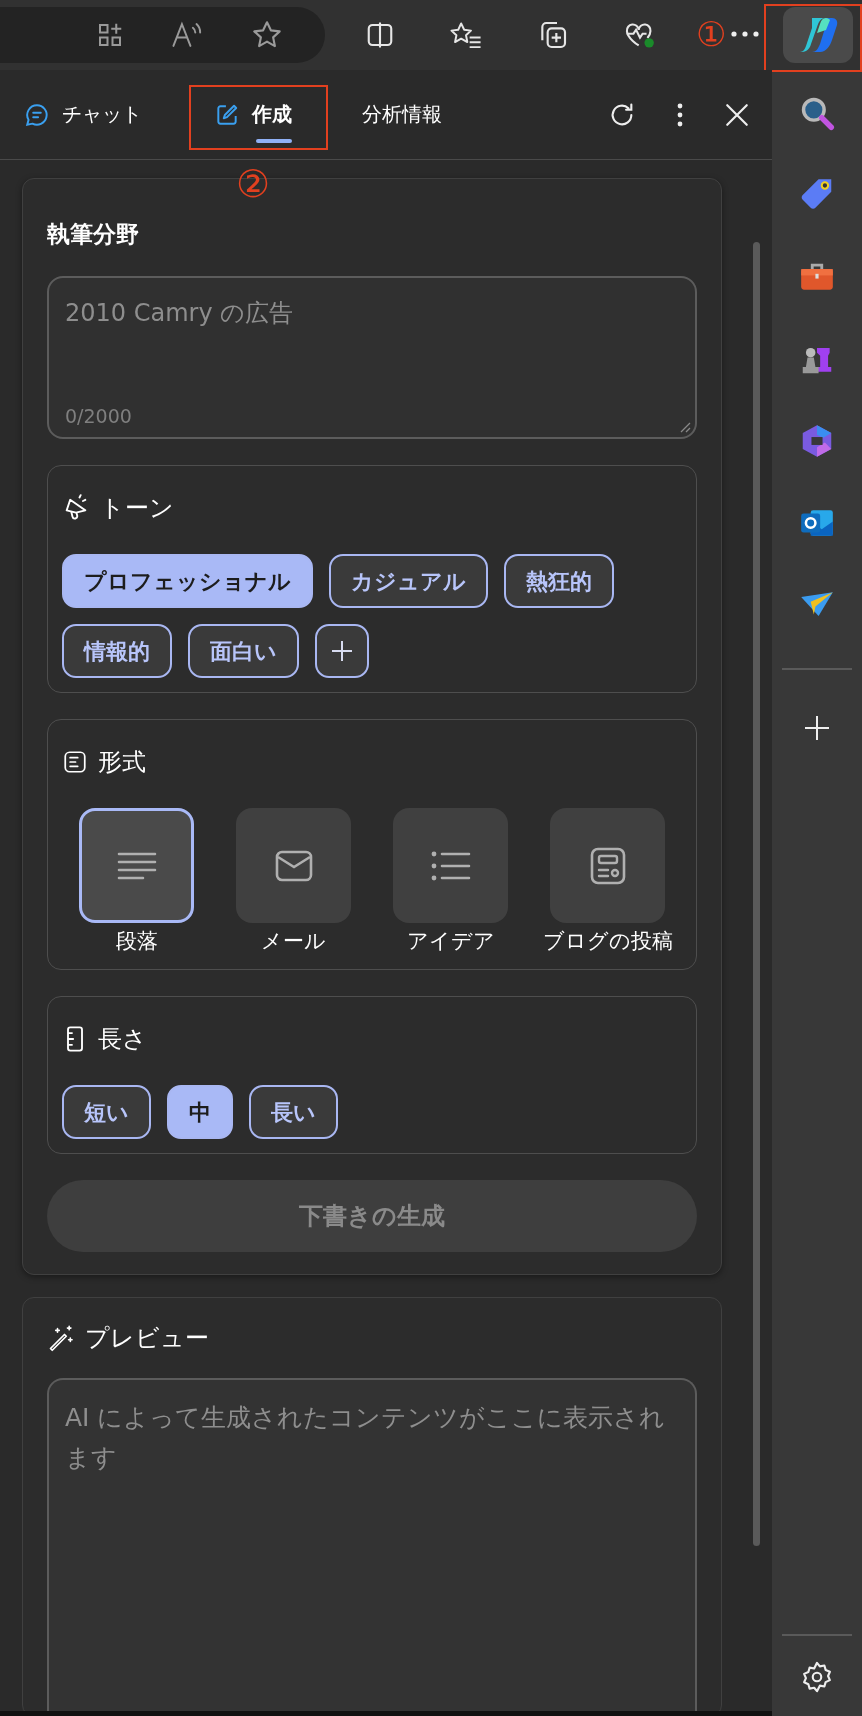 The width and height of the screenshot is (862, 1716). What do you see at coordinates (37, 114) in the screenshot?
I see `chat-icon` at bounding box center [37, 114].